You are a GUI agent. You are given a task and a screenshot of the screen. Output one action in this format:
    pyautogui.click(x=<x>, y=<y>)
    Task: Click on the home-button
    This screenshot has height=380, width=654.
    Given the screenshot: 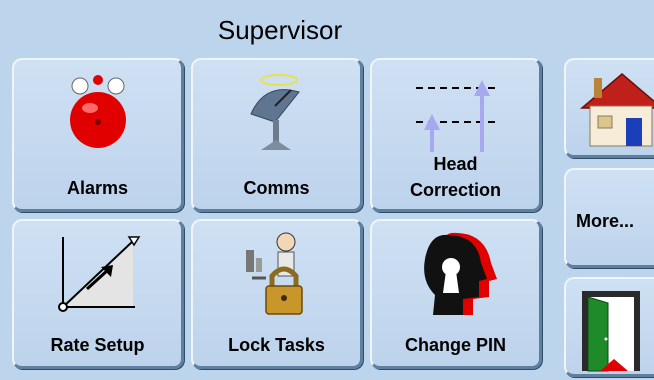 What is the action you would take?
    pyautogui.click(x=609, y=108)
    